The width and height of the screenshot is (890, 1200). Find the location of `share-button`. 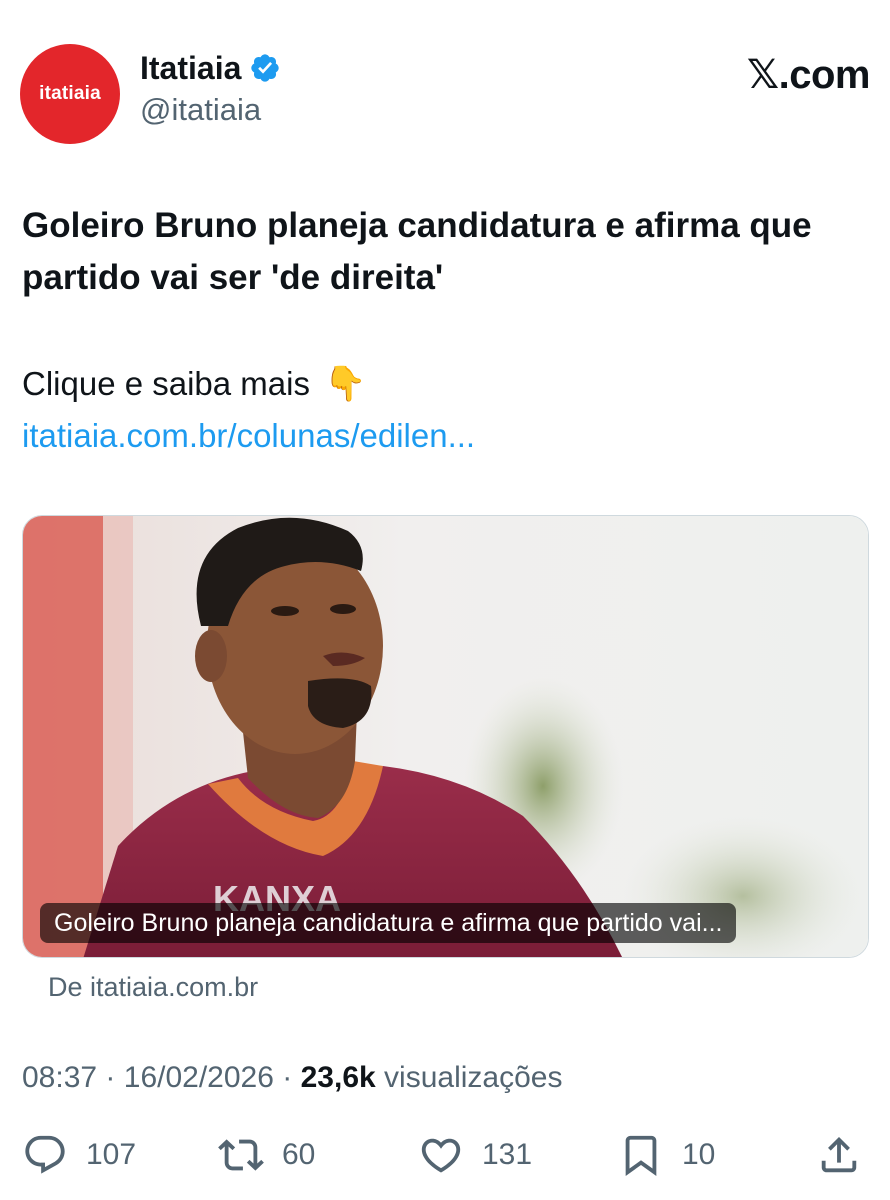

share-button is located at coordinates (839, 1155).